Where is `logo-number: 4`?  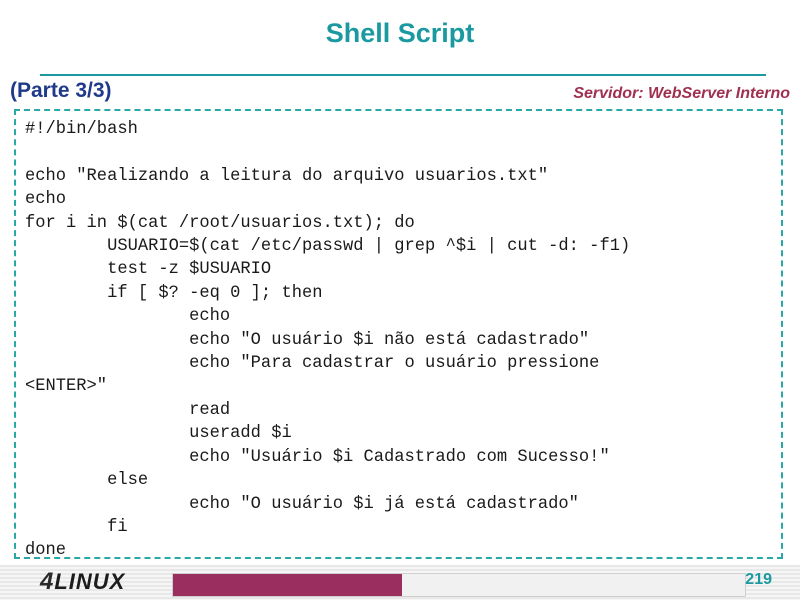 logo-number: 4 is located at coordinates (47, 581).